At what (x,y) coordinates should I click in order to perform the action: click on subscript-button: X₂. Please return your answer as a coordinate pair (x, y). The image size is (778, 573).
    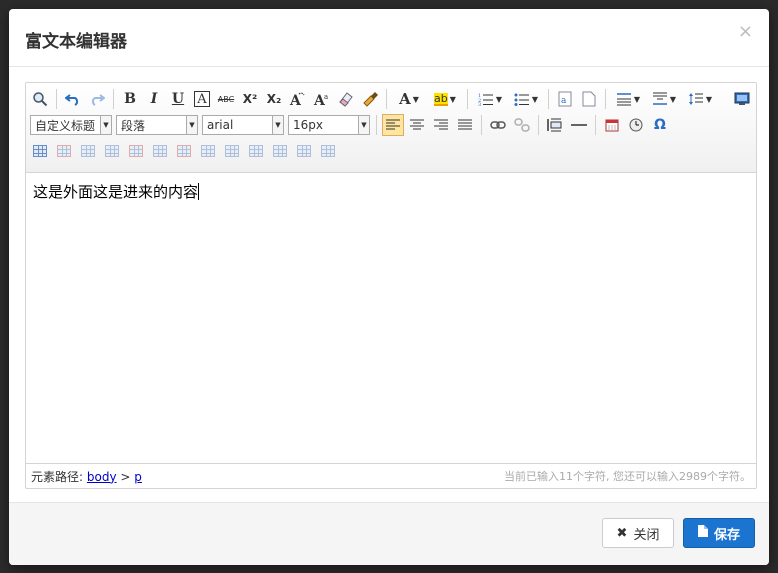
    Looking at the image, I should click on (274, 99).